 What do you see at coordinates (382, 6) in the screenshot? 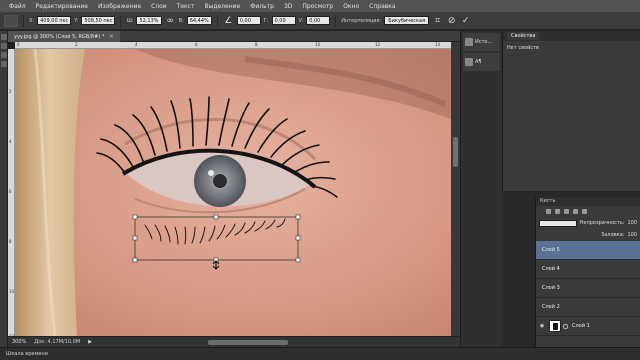
I see `menu-help: Справка` at bounding box center [382, 6].